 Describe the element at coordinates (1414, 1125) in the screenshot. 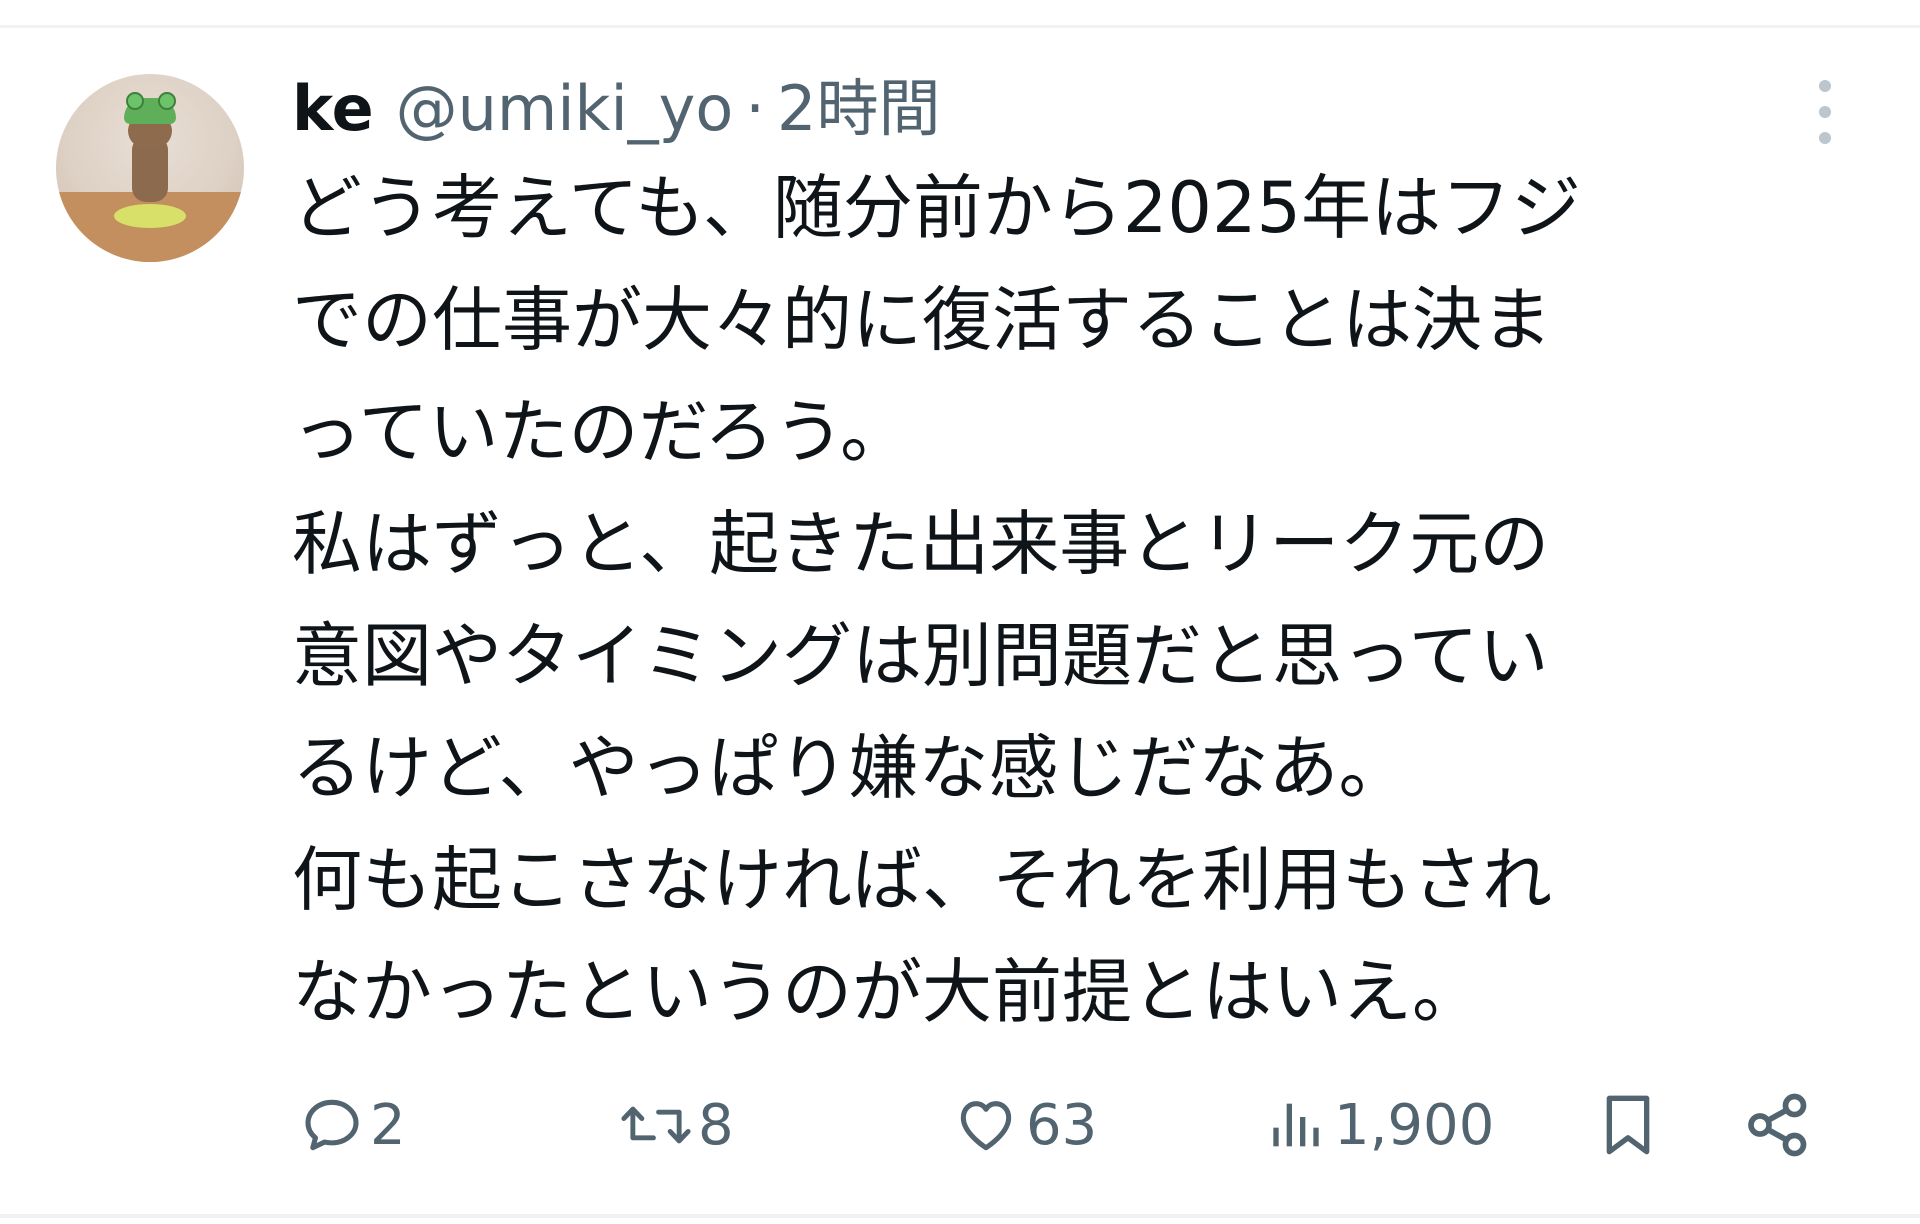

I see `view-count: 1,900` at that location.